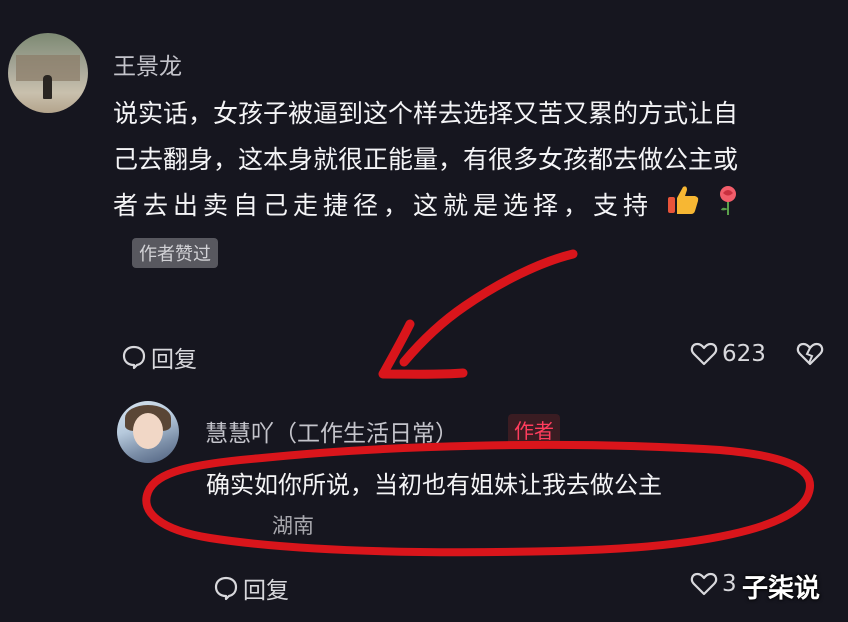  What do you see at coordinates (781, 589) in the screenshot?
I see `watermark: 子柒说` at bounding box center [781, 589].